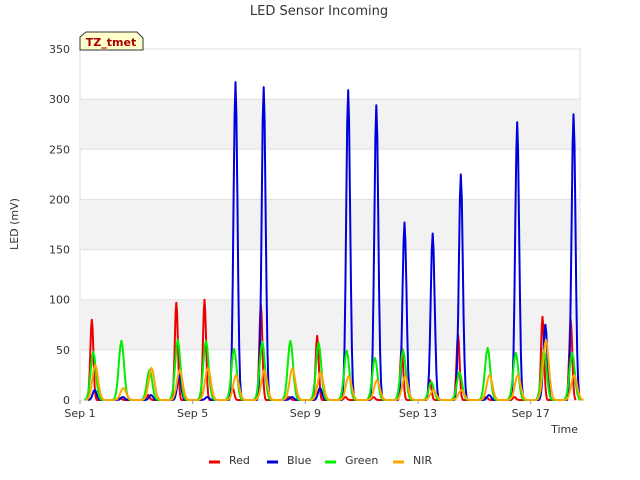 The width and height of the screenshot is (640, 480). I want to click on station-tag: TZ_tmet, so click(111, 41).